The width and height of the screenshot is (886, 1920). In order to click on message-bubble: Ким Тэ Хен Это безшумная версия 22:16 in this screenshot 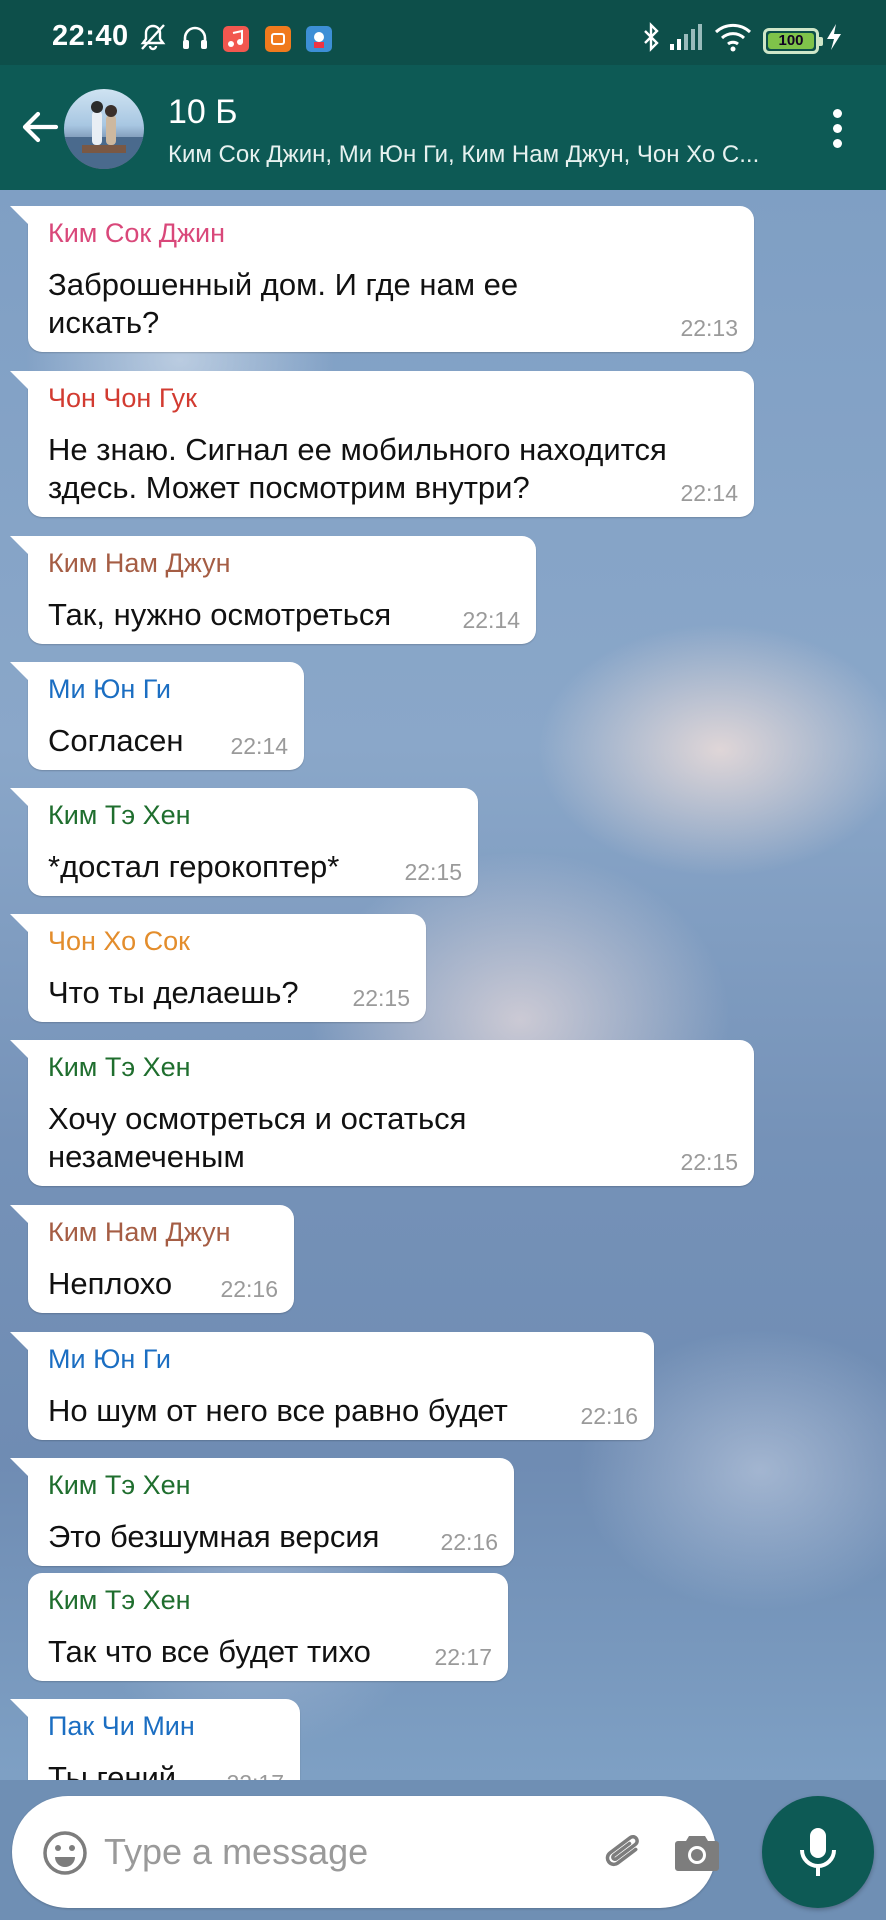, I will do `click(262, 1512)`.